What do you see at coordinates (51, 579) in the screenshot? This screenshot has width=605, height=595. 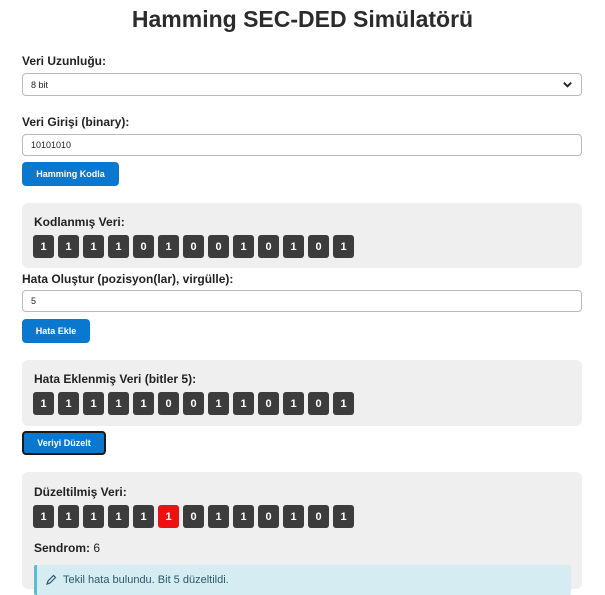 I see `pencil-icon` at bounding box center [51, 579].